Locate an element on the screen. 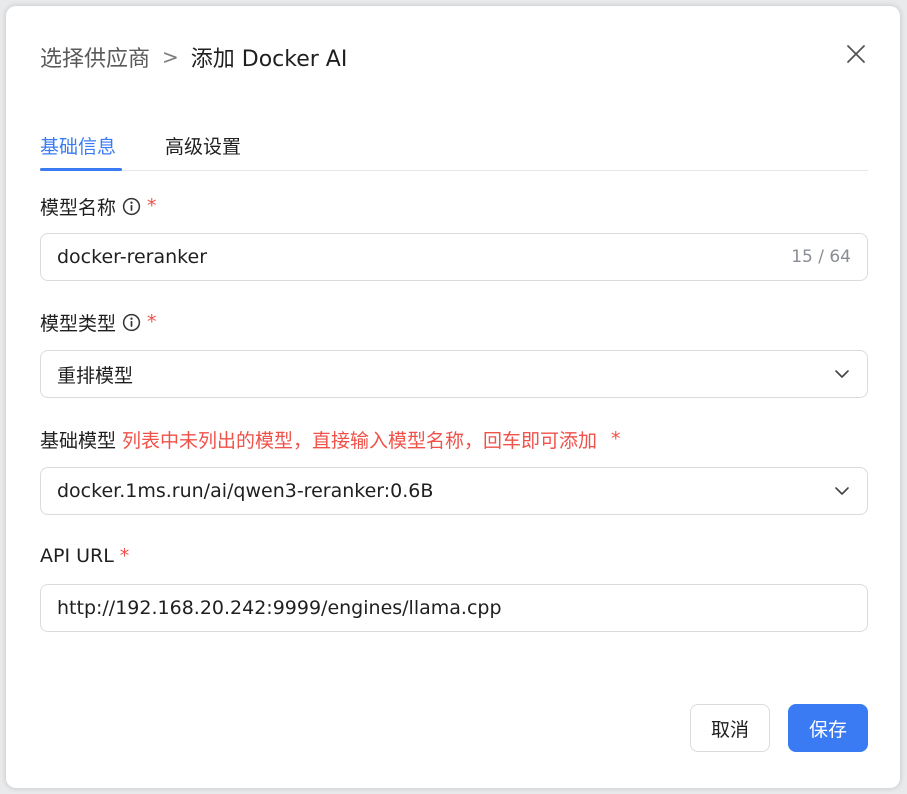  api-url-label: API URL * is located at coordinates (84, 556).